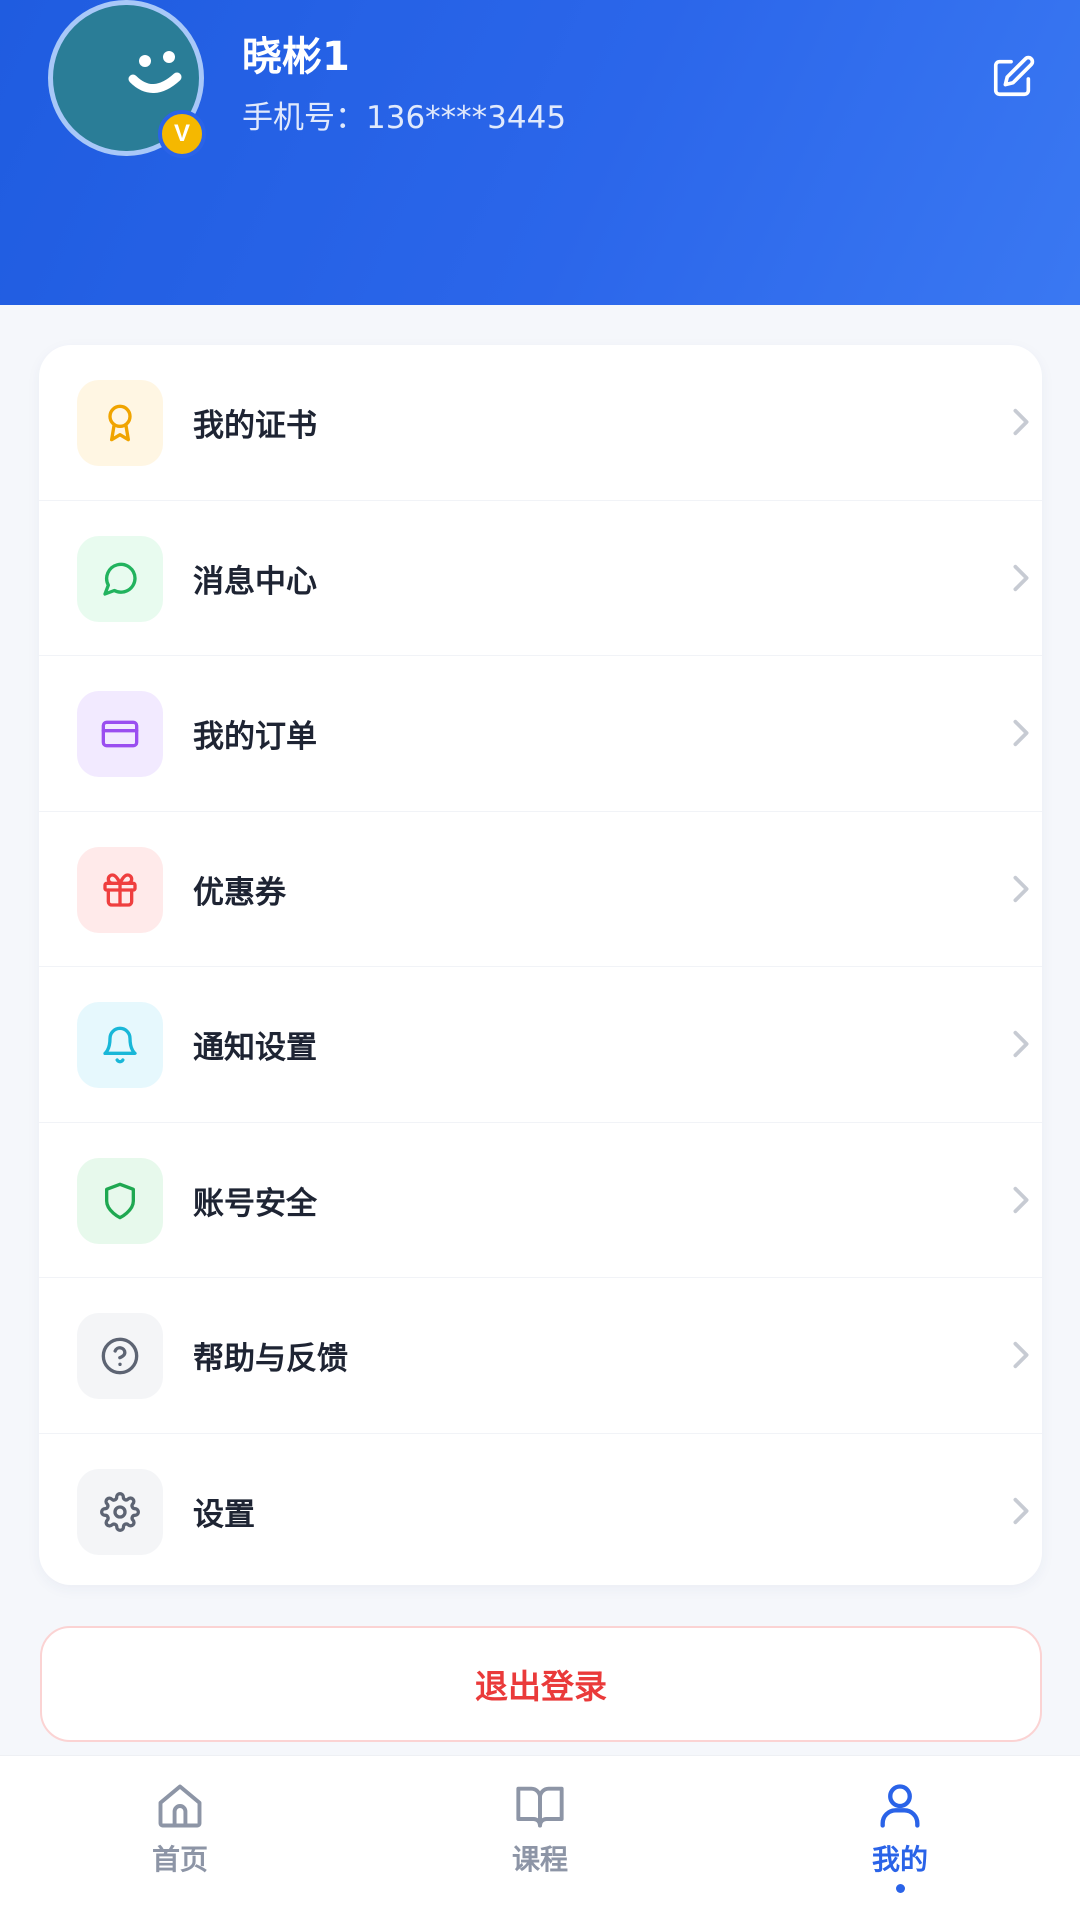 This screenshot has width=1080, height=1920. I want to click on avatar: V, so click(127, 79).